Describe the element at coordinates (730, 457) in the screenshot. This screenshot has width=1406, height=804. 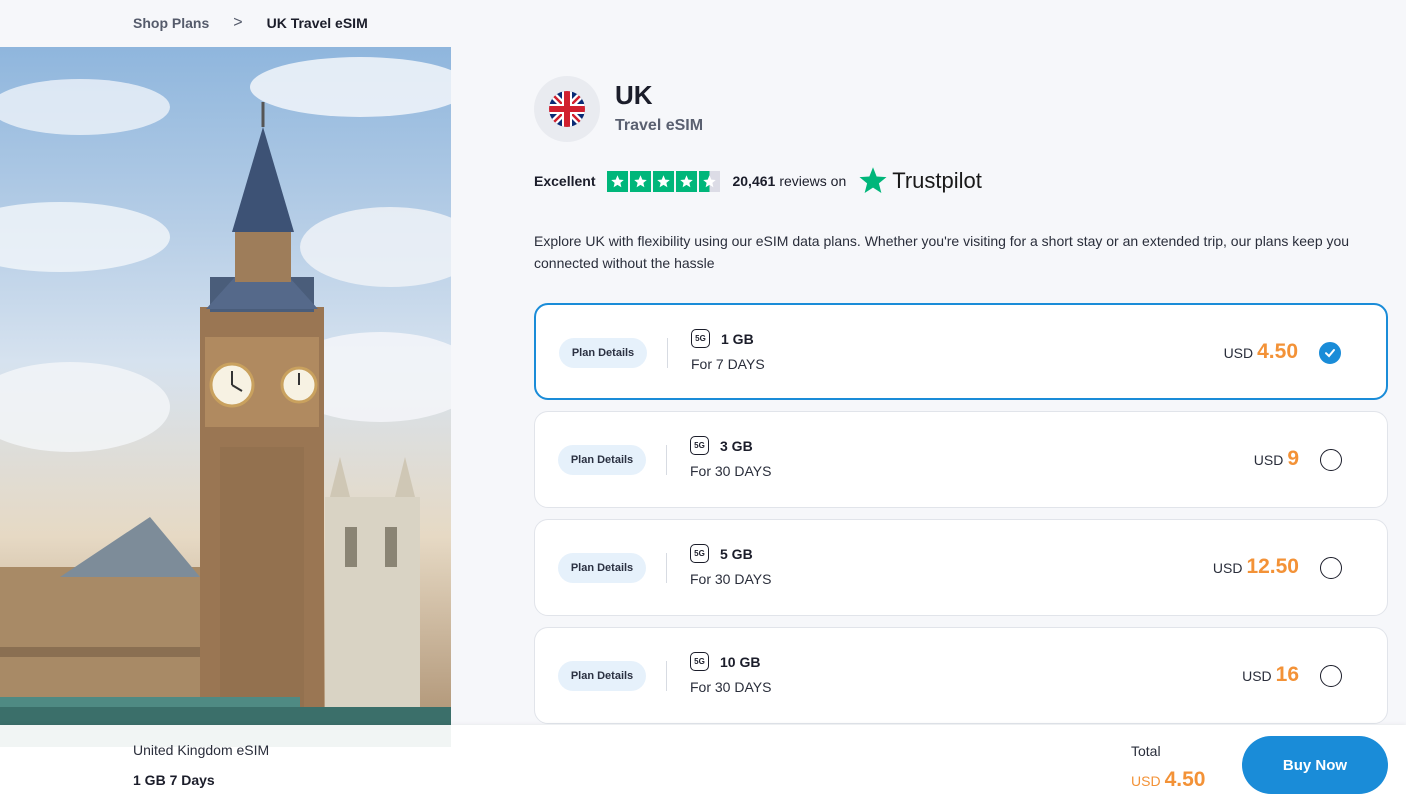
I see `plan-info: 5G 3 GB For 30 DAYS` at that location.